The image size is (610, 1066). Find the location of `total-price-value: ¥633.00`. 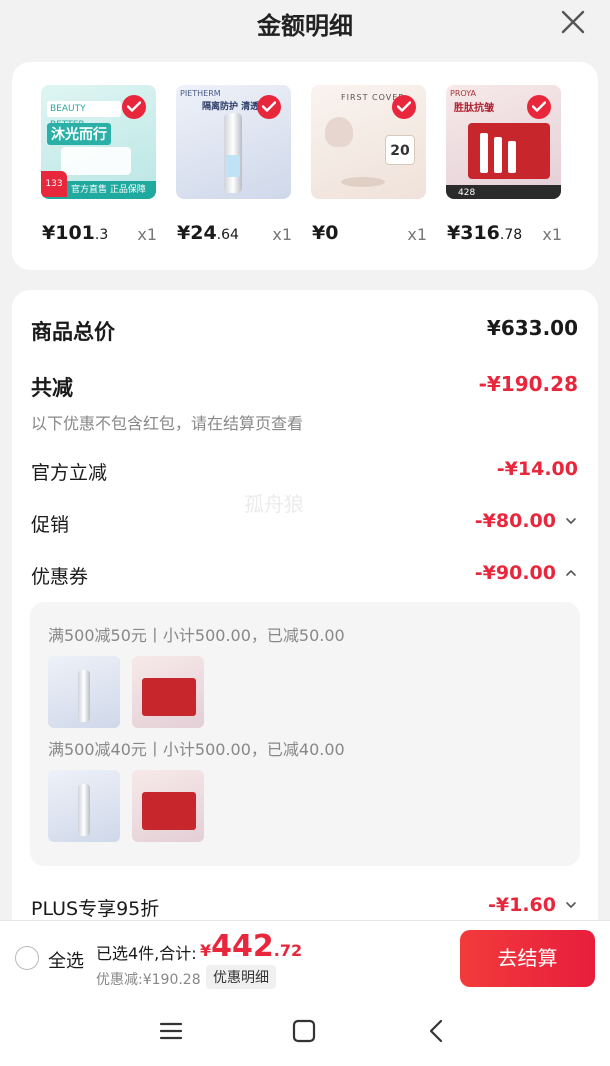

total-price-value: ¥633.00 is located at coordinates (532, 328).